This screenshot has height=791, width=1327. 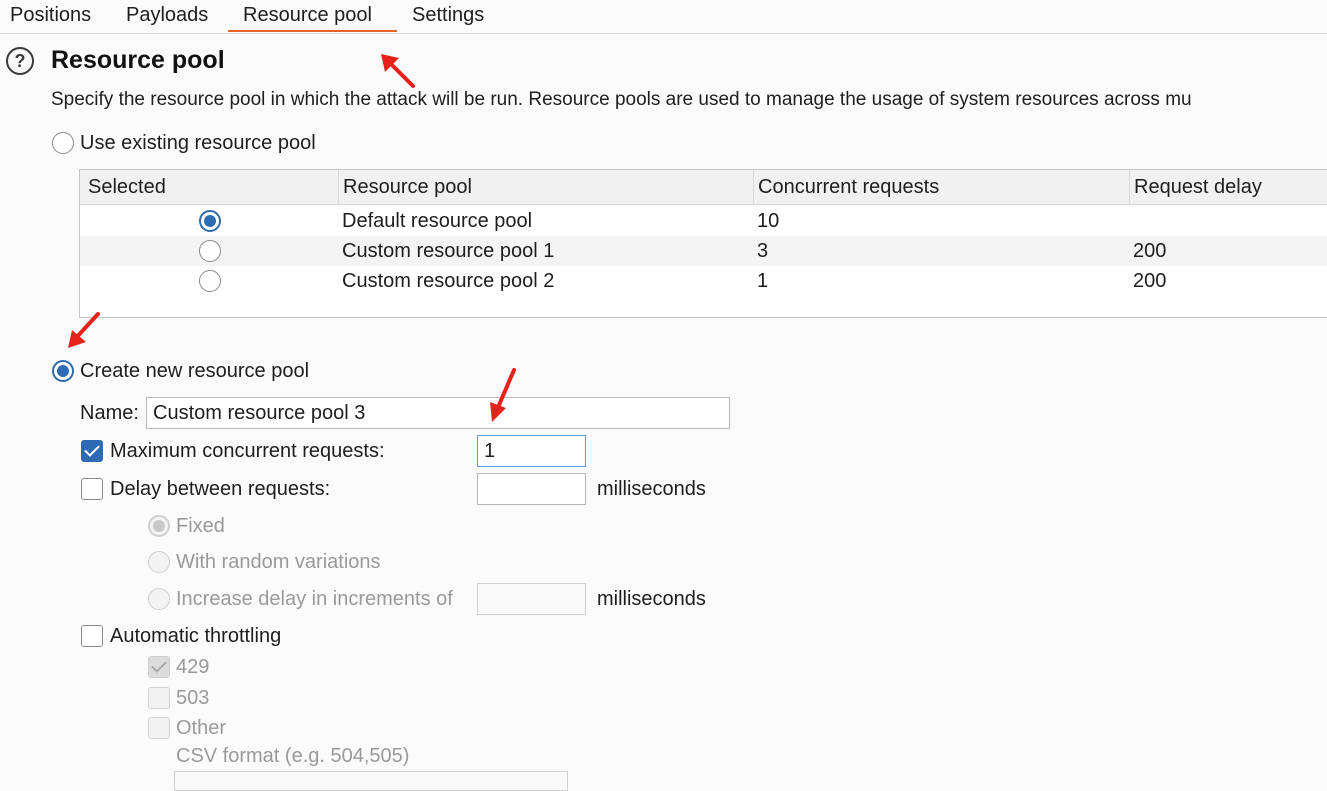 What do you see at coordinates (196, 636) in the screenshot?
I see `auto-throttling-label: Automatic throttling` at bounding box center [196, 636].